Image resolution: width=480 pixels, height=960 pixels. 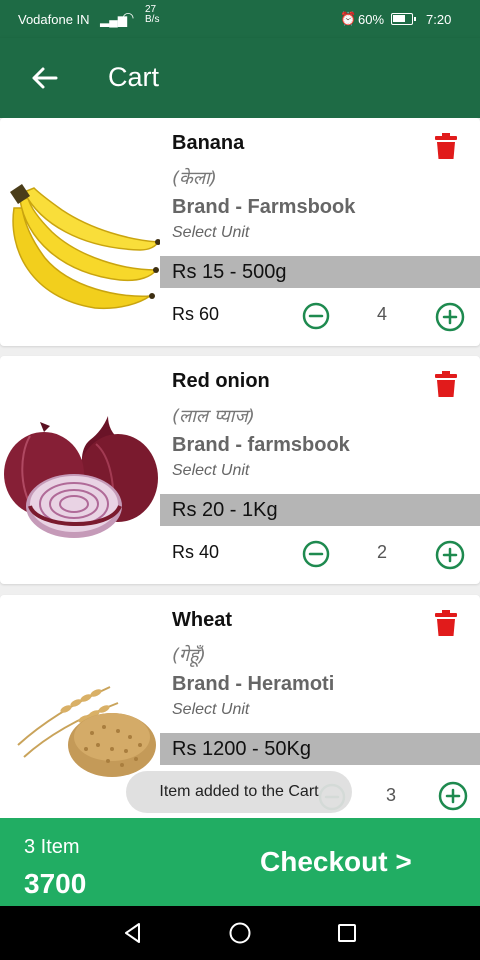 What do you see at coordinates (371, 19) in the screenshot?
I see `battery-percent: 60%` at bounding box center [371, 19].